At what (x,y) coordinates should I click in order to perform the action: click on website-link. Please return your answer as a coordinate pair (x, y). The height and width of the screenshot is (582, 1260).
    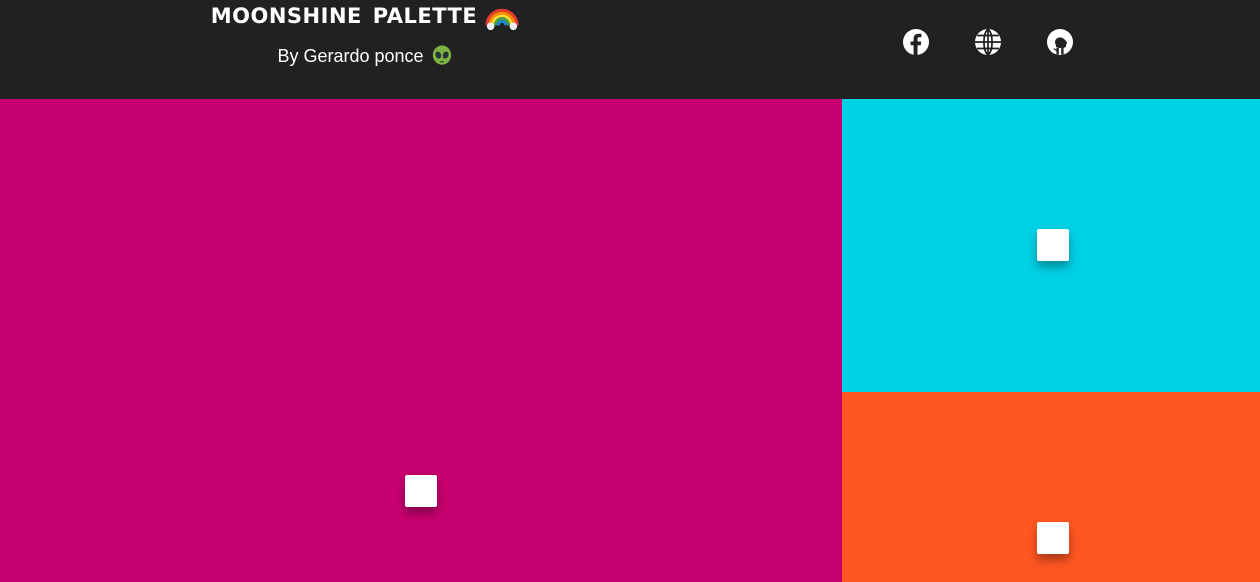
    Looking at the image, I should click on (988, 42).